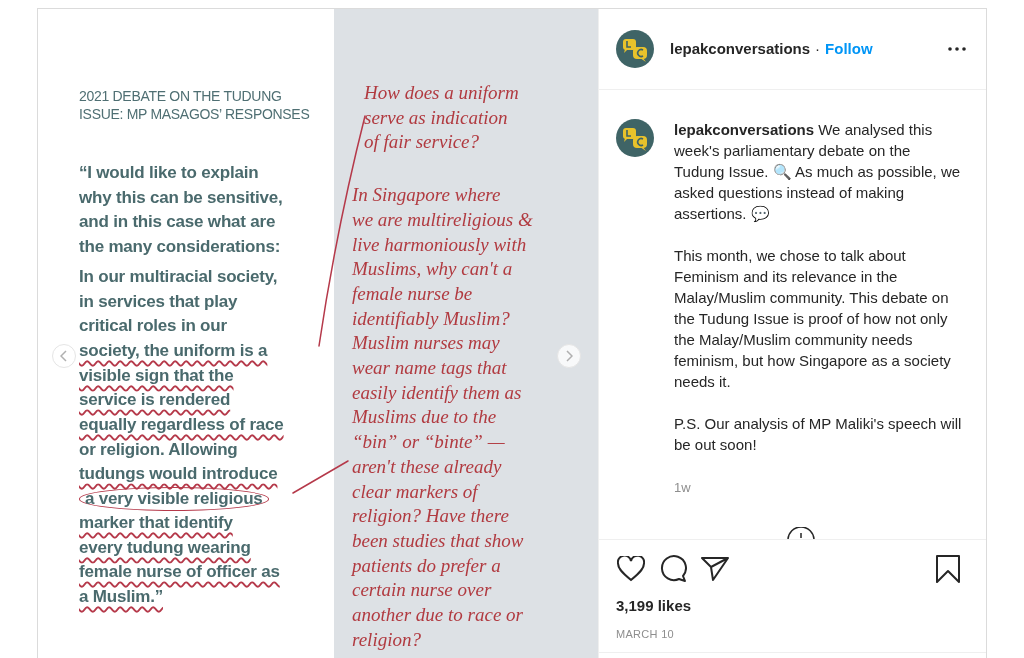 This screenshot has width=1024, height=658. I want to click on caption-text: P.S. Our analysis of MP Maliki's speech will be out soon!, so click(818, 434).